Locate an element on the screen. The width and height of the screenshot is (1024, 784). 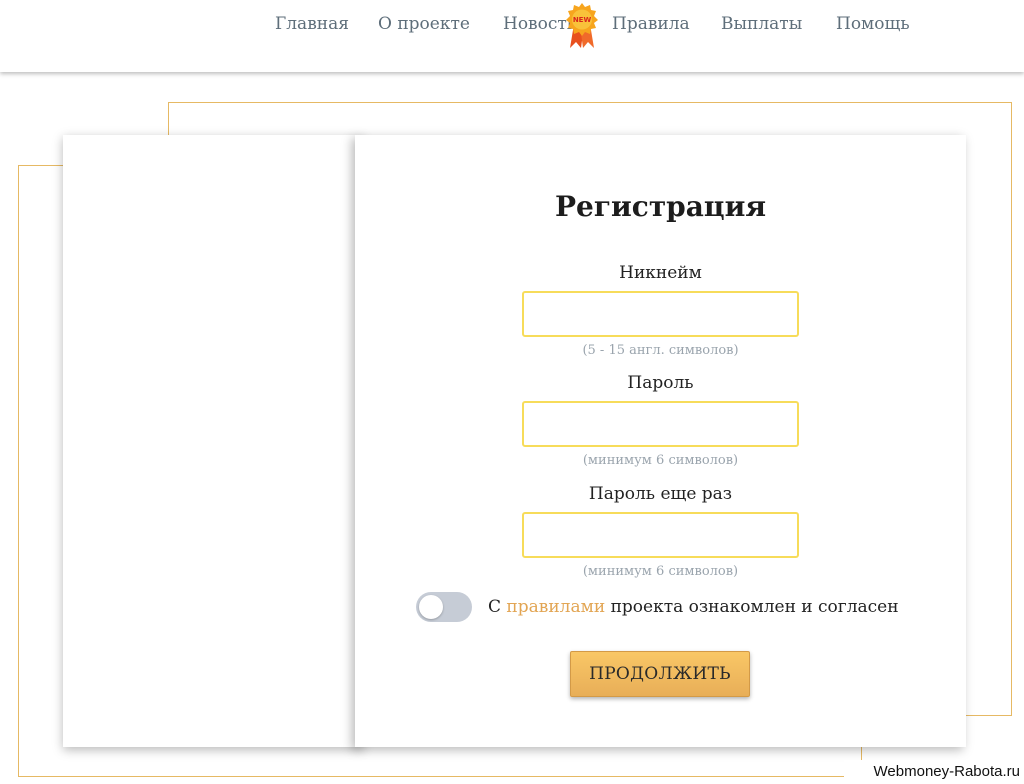
agree-suffix: проекта ознакомлен и согласен is located at coordinates (754, 607).